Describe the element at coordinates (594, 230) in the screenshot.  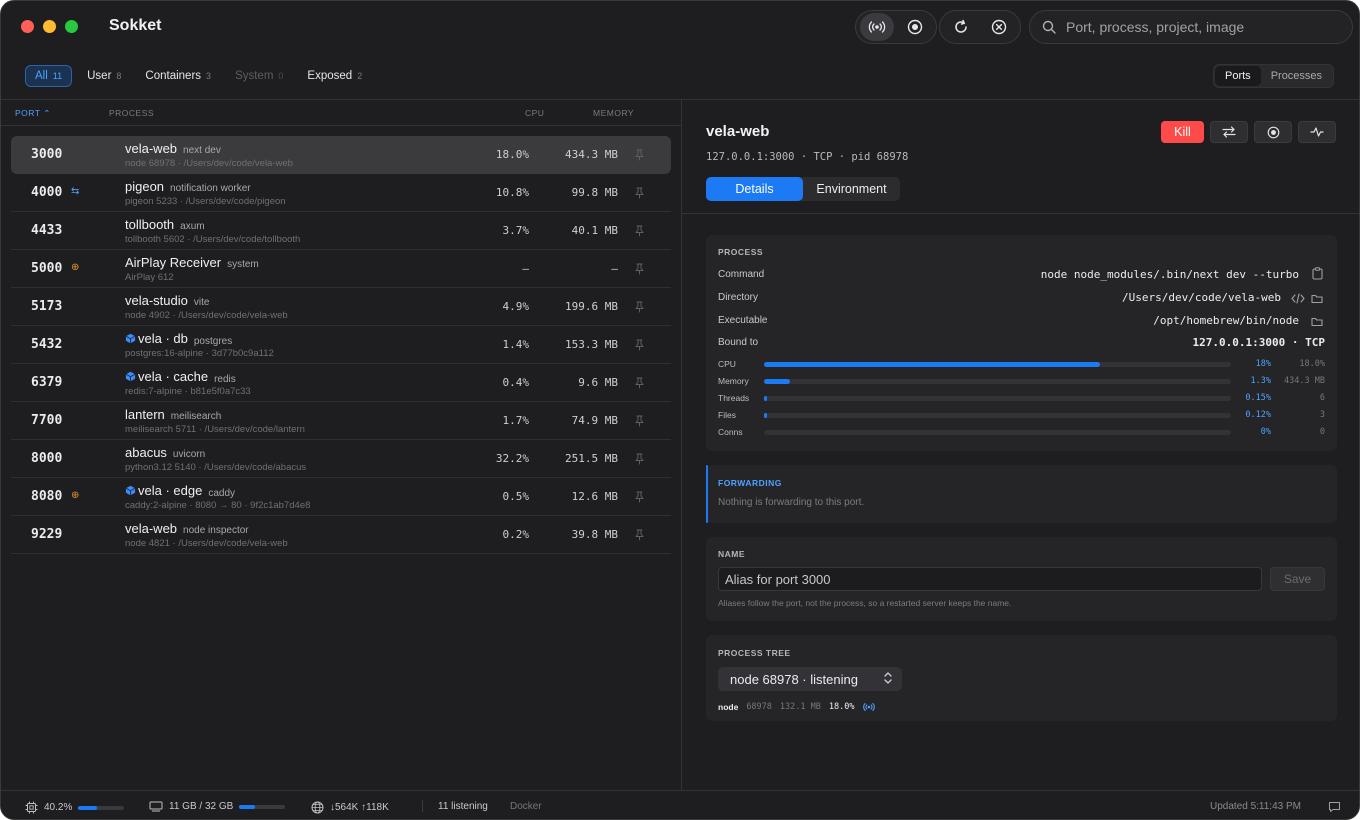
I see `memory-value: 40.1 MB` at that location.